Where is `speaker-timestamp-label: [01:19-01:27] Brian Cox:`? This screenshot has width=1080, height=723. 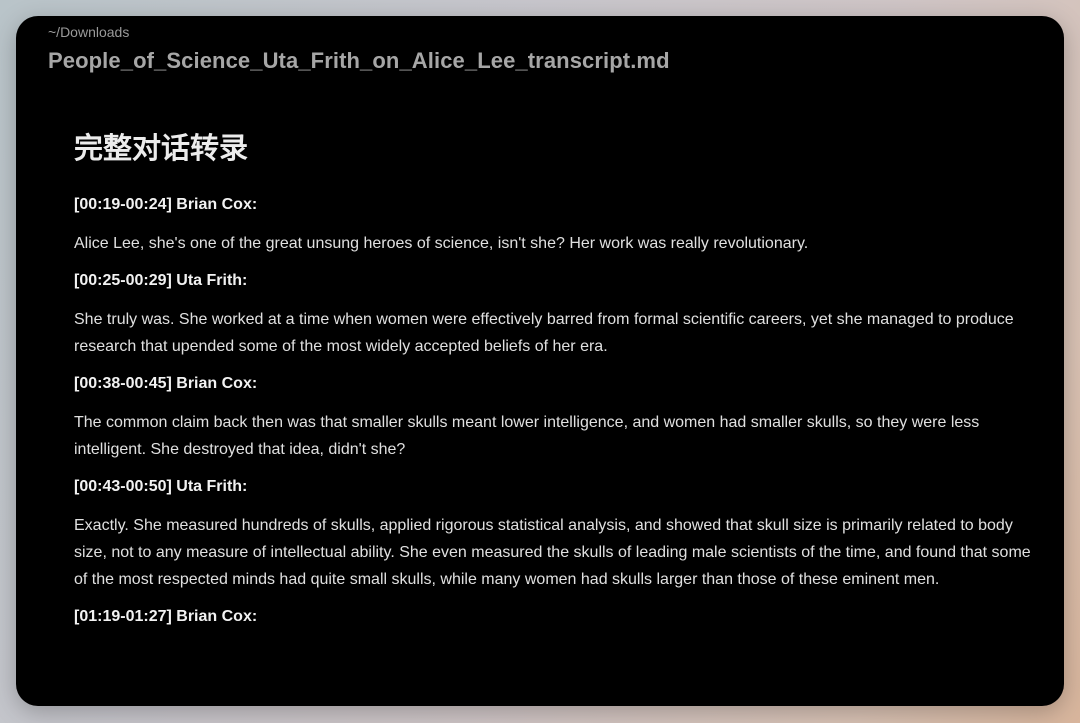 speaker-timestamp-label: [01:19-01:27] Brian Cox: is located at coordinates (166, 616).